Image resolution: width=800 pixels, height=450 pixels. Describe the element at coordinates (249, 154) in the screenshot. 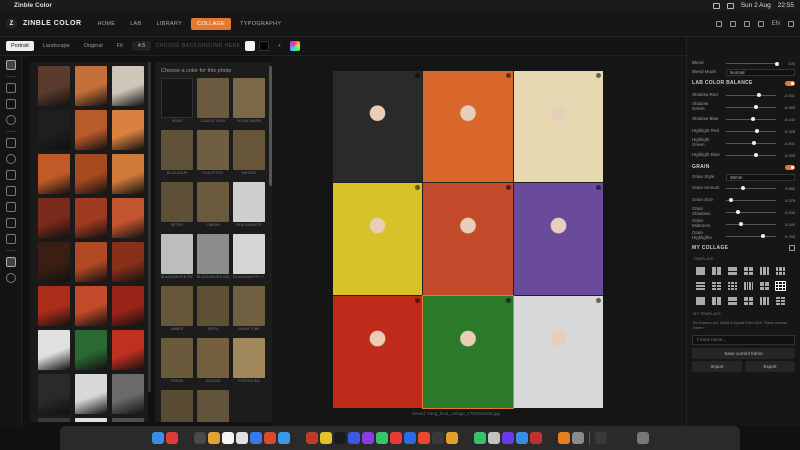

I see `color-preset: VINTAGE` at that location.